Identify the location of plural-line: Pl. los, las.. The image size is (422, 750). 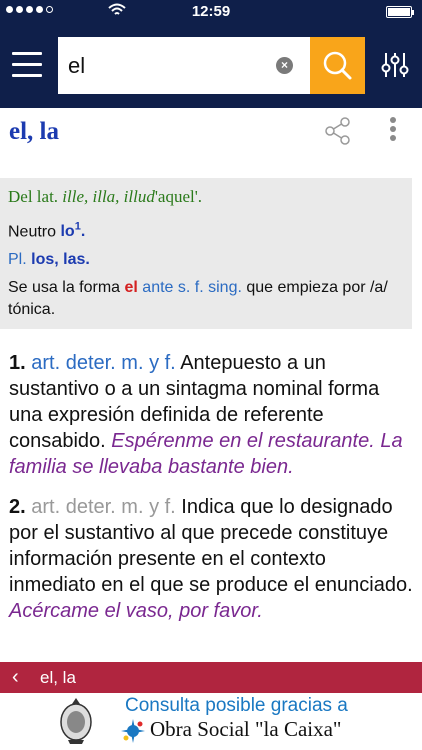
(206, 260).